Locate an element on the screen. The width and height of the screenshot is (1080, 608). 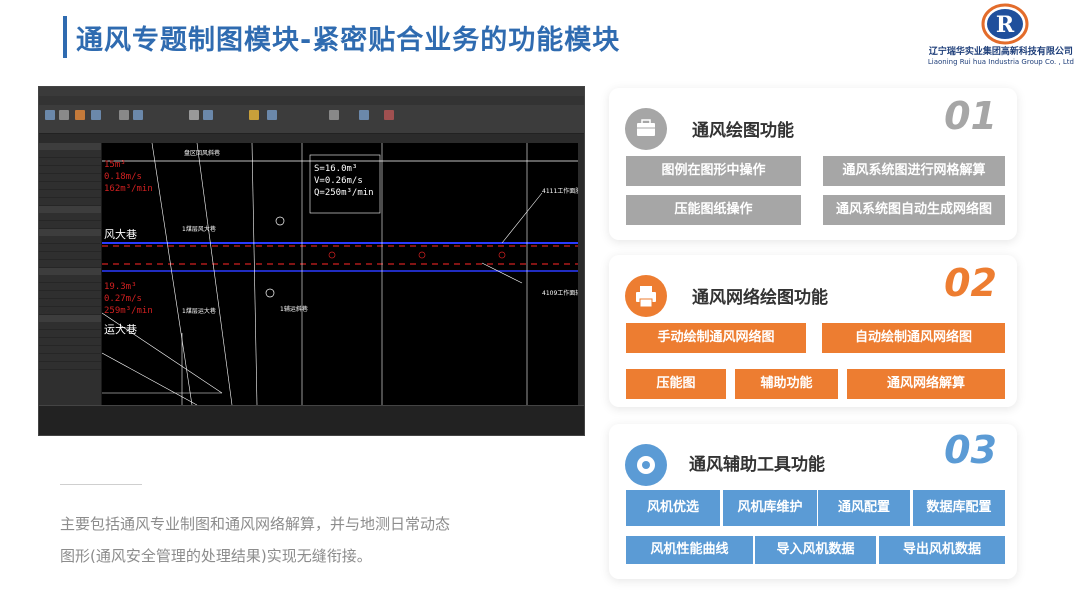
legend-operation-button: 图例在图形中操作 is located at coordinates (713, 171).